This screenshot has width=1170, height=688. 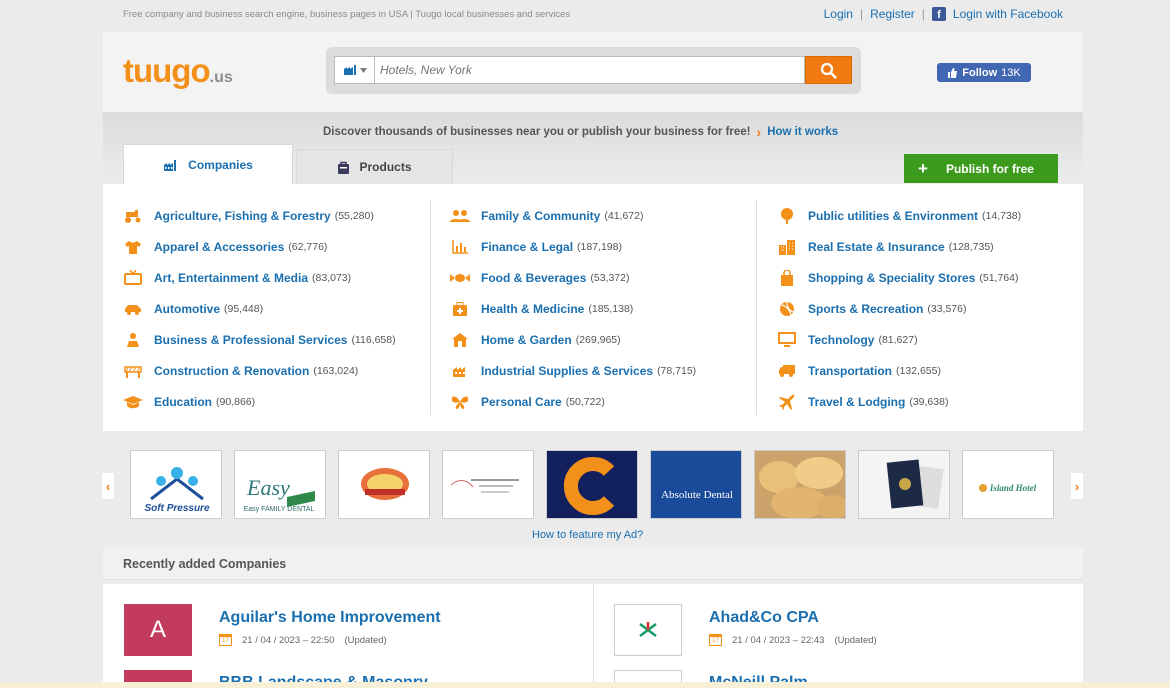 I want to click on publish-button: + Publish for free, so click(x=981, y=168).